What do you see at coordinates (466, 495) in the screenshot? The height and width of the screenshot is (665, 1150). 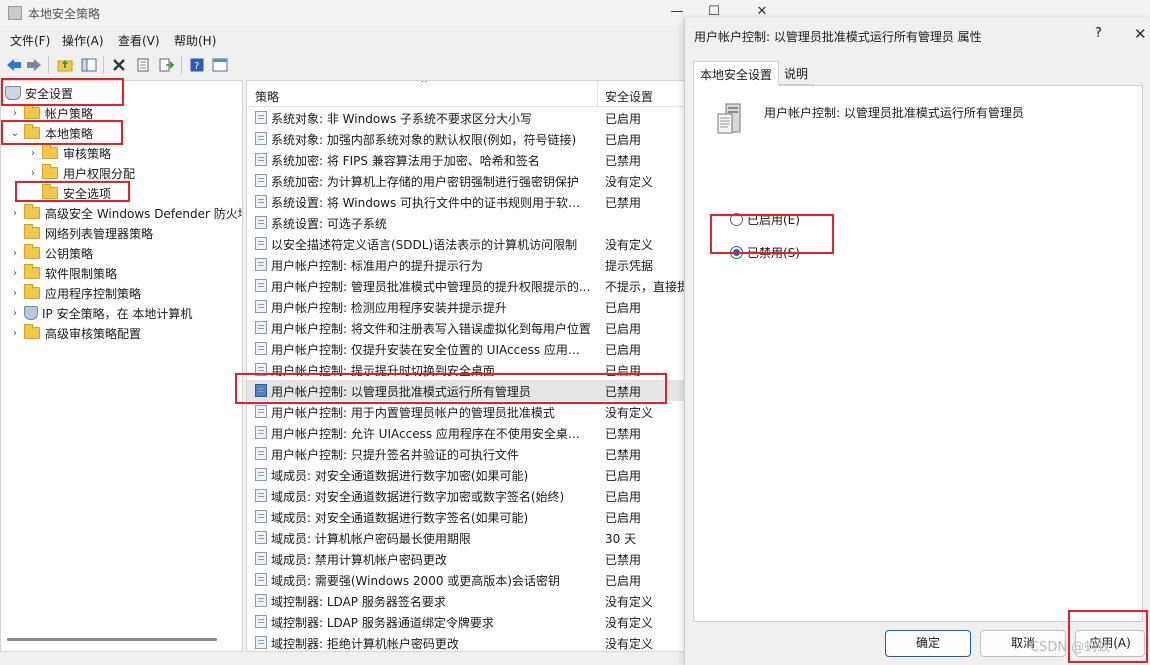 I see `policy-row: 域成员: 对安全通道数据进行数字加密或数字签名(始终) 已启用` at bounding box center [466, 495].